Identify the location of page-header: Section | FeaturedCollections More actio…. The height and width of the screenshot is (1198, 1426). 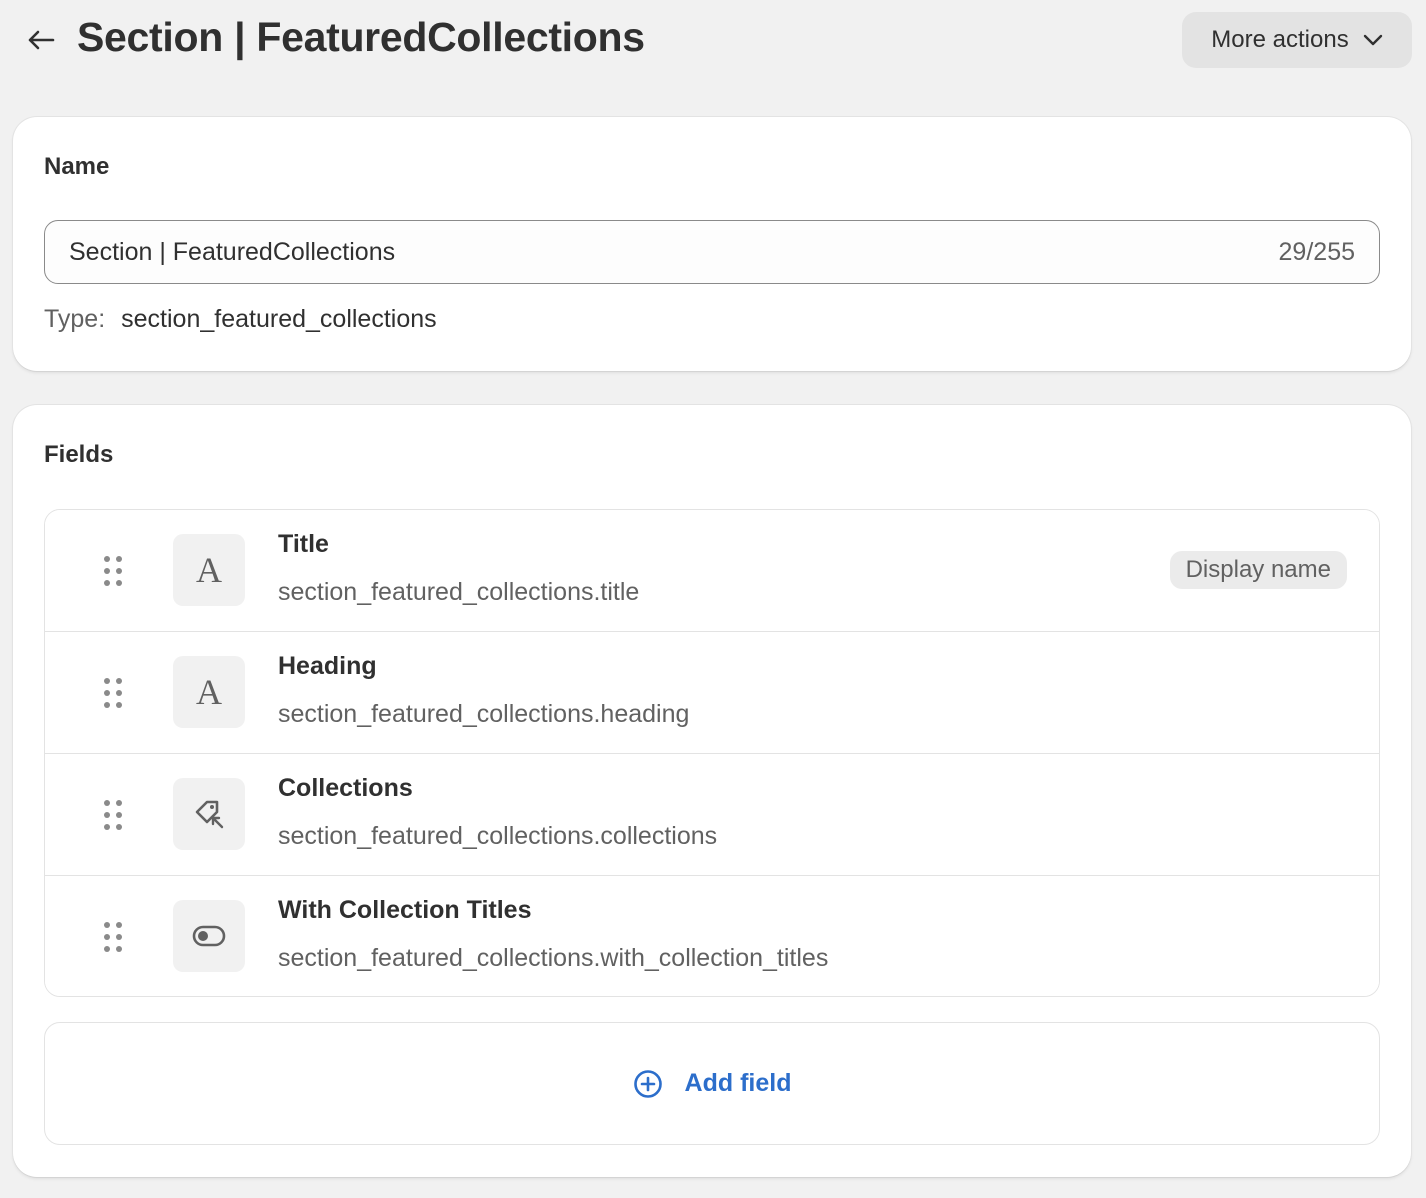
(713, 40).